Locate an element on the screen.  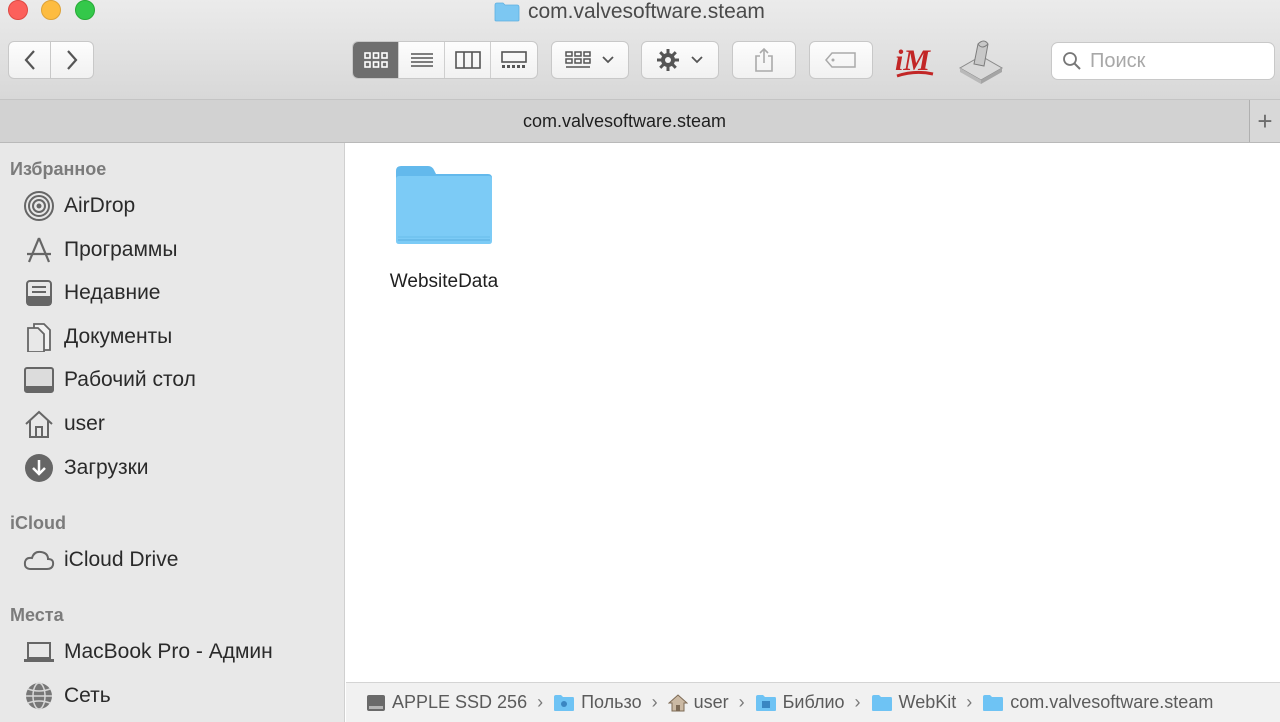
tab-current: com.valvesoftware.steam is located at coordinates (624, 121).